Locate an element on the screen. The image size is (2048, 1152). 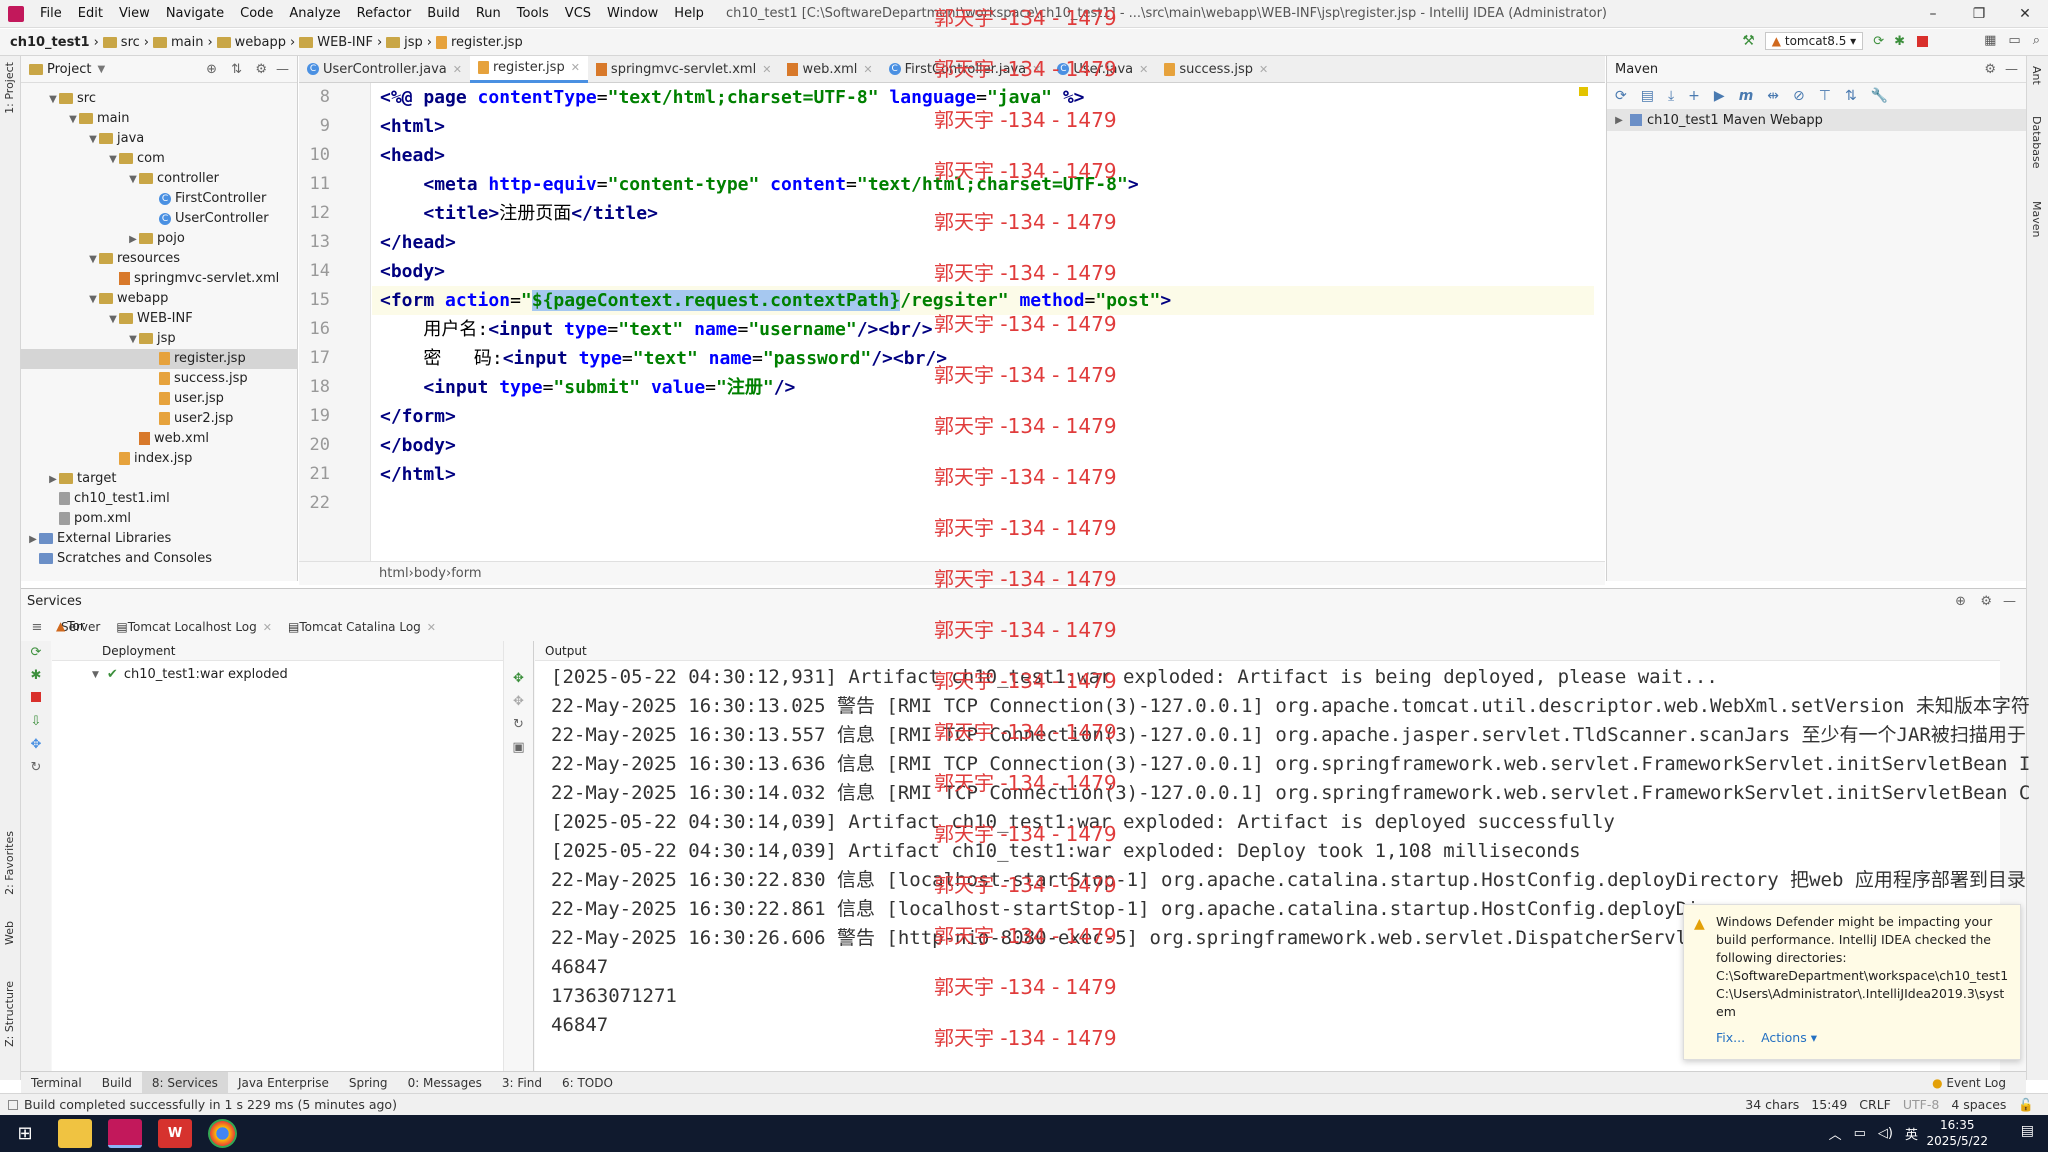
database-tool-tab: Database is located at coordinates (2036, 142).